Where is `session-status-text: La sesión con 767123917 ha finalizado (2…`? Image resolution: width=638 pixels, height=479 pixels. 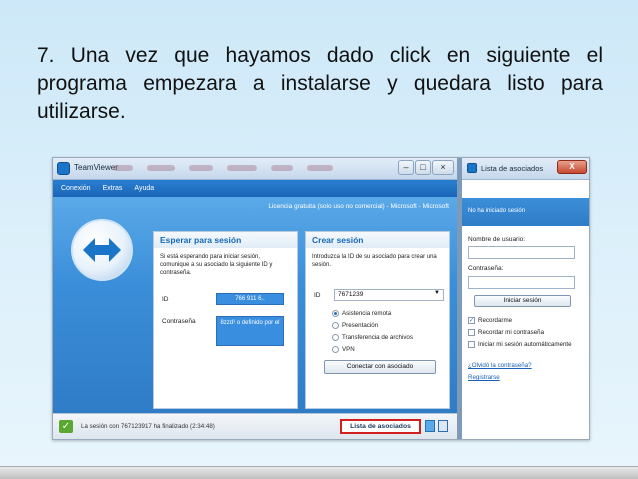 session-status-text: La sesión con 767123917 ha finalizado (2… is located at coordinates (148, 426).